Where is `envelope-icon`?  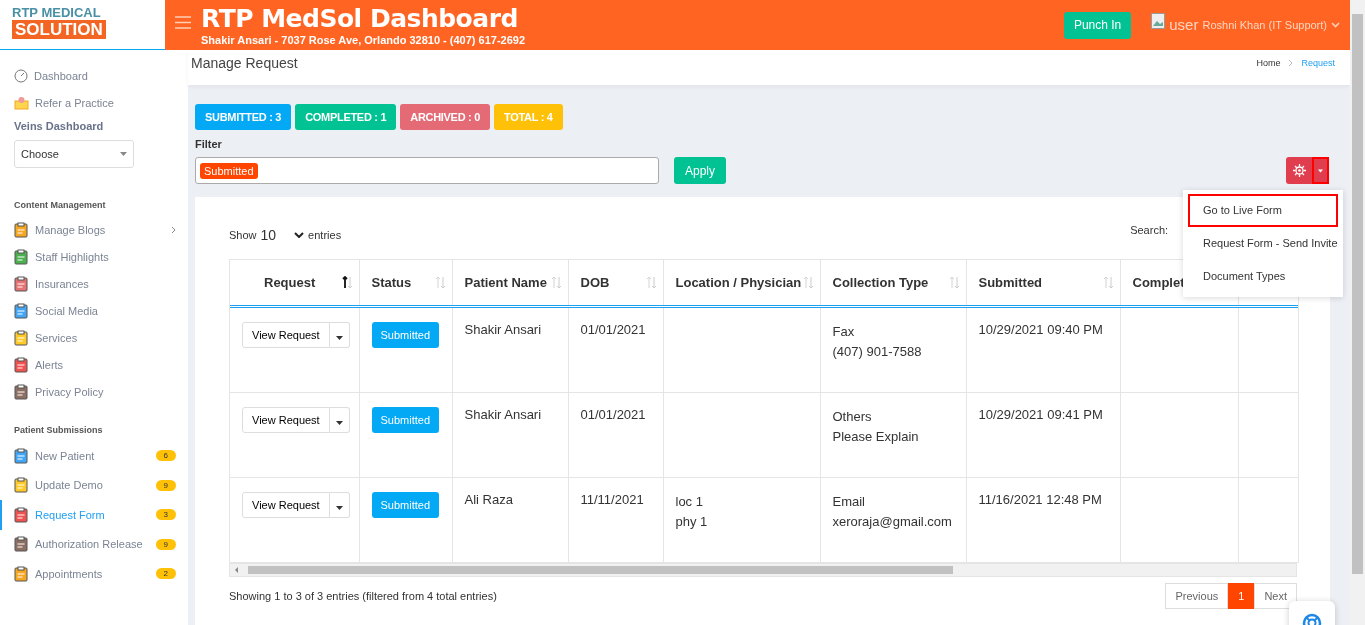
envelope-icon is located at coordinates (21, 102).